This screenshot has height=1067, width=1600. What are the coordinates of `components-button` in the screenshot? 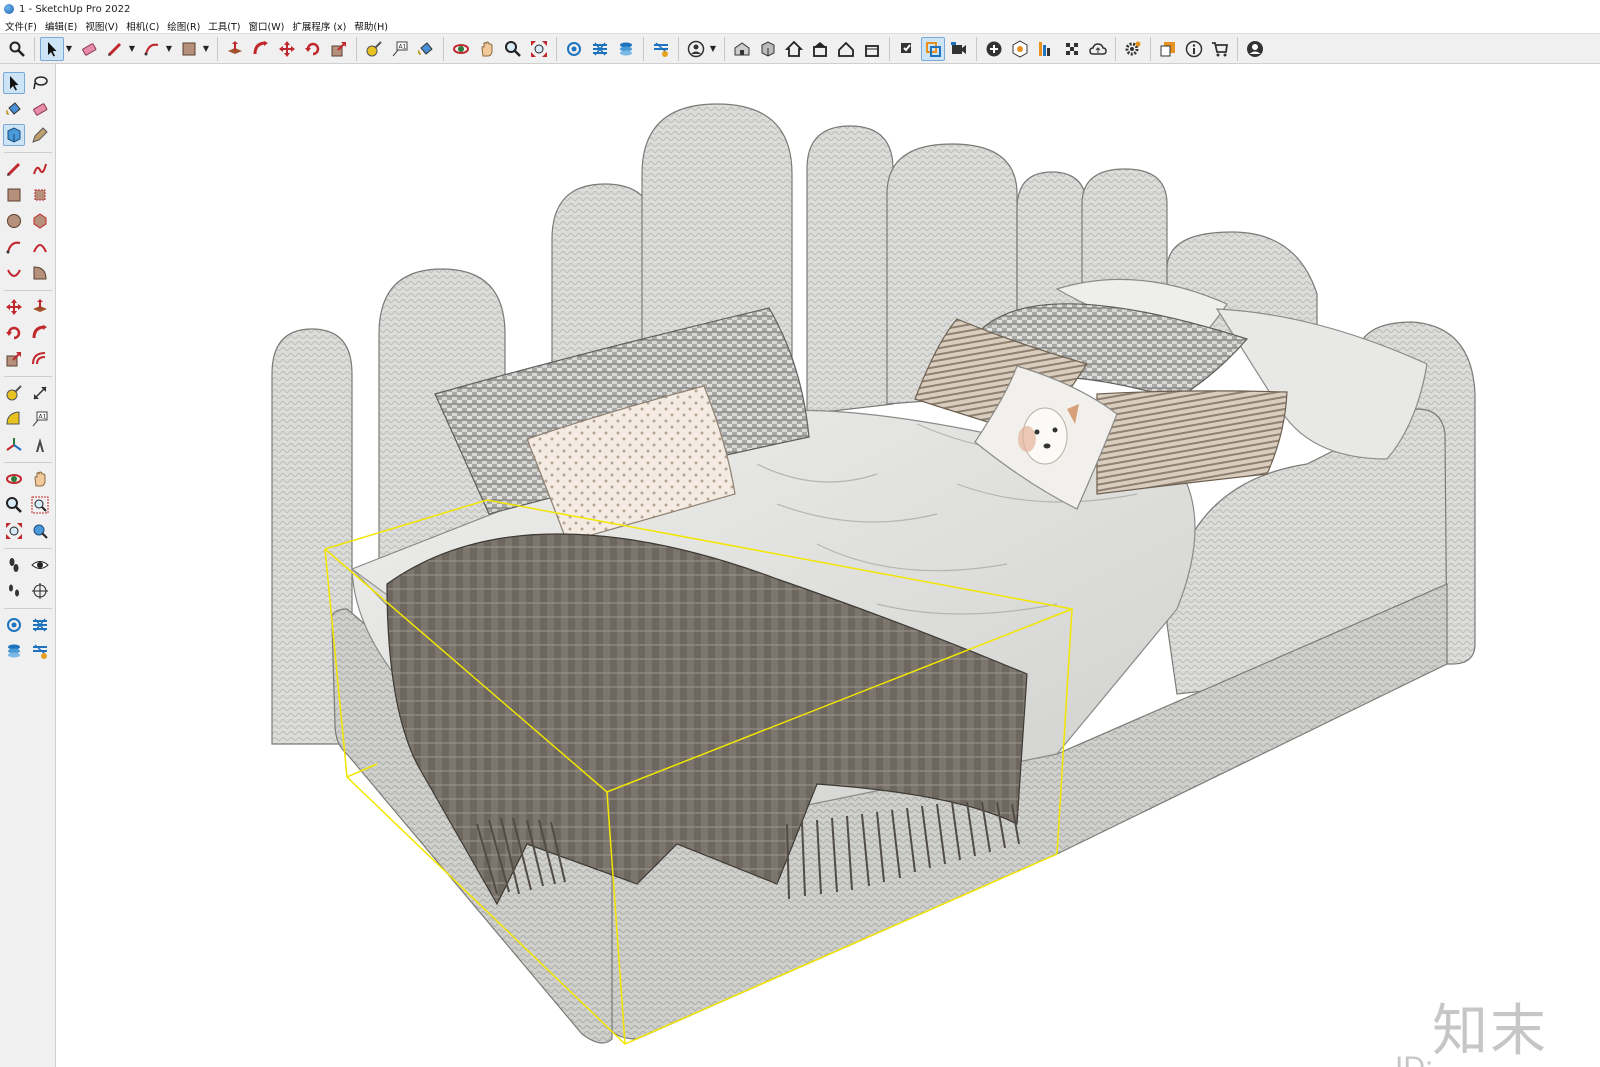 It's located at (626, 49).